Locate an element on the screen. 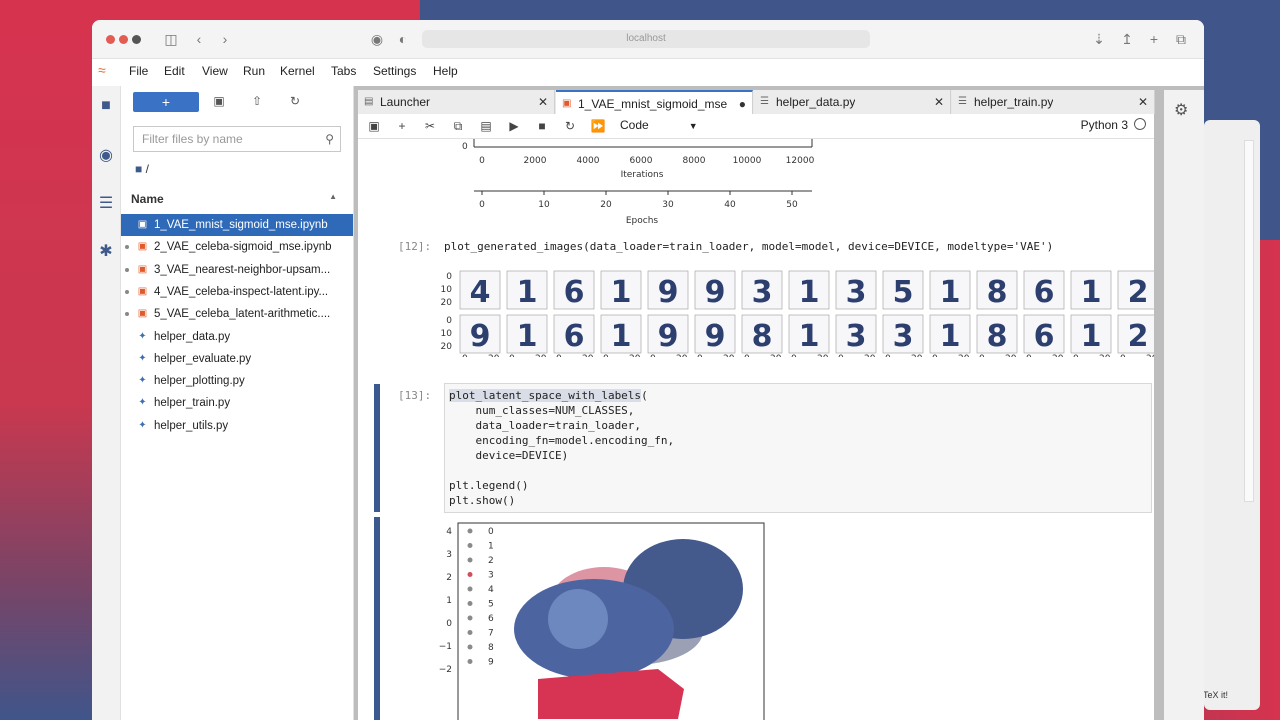  extension-puzzle-icon: ✱ is located at coordinates (106, 252).